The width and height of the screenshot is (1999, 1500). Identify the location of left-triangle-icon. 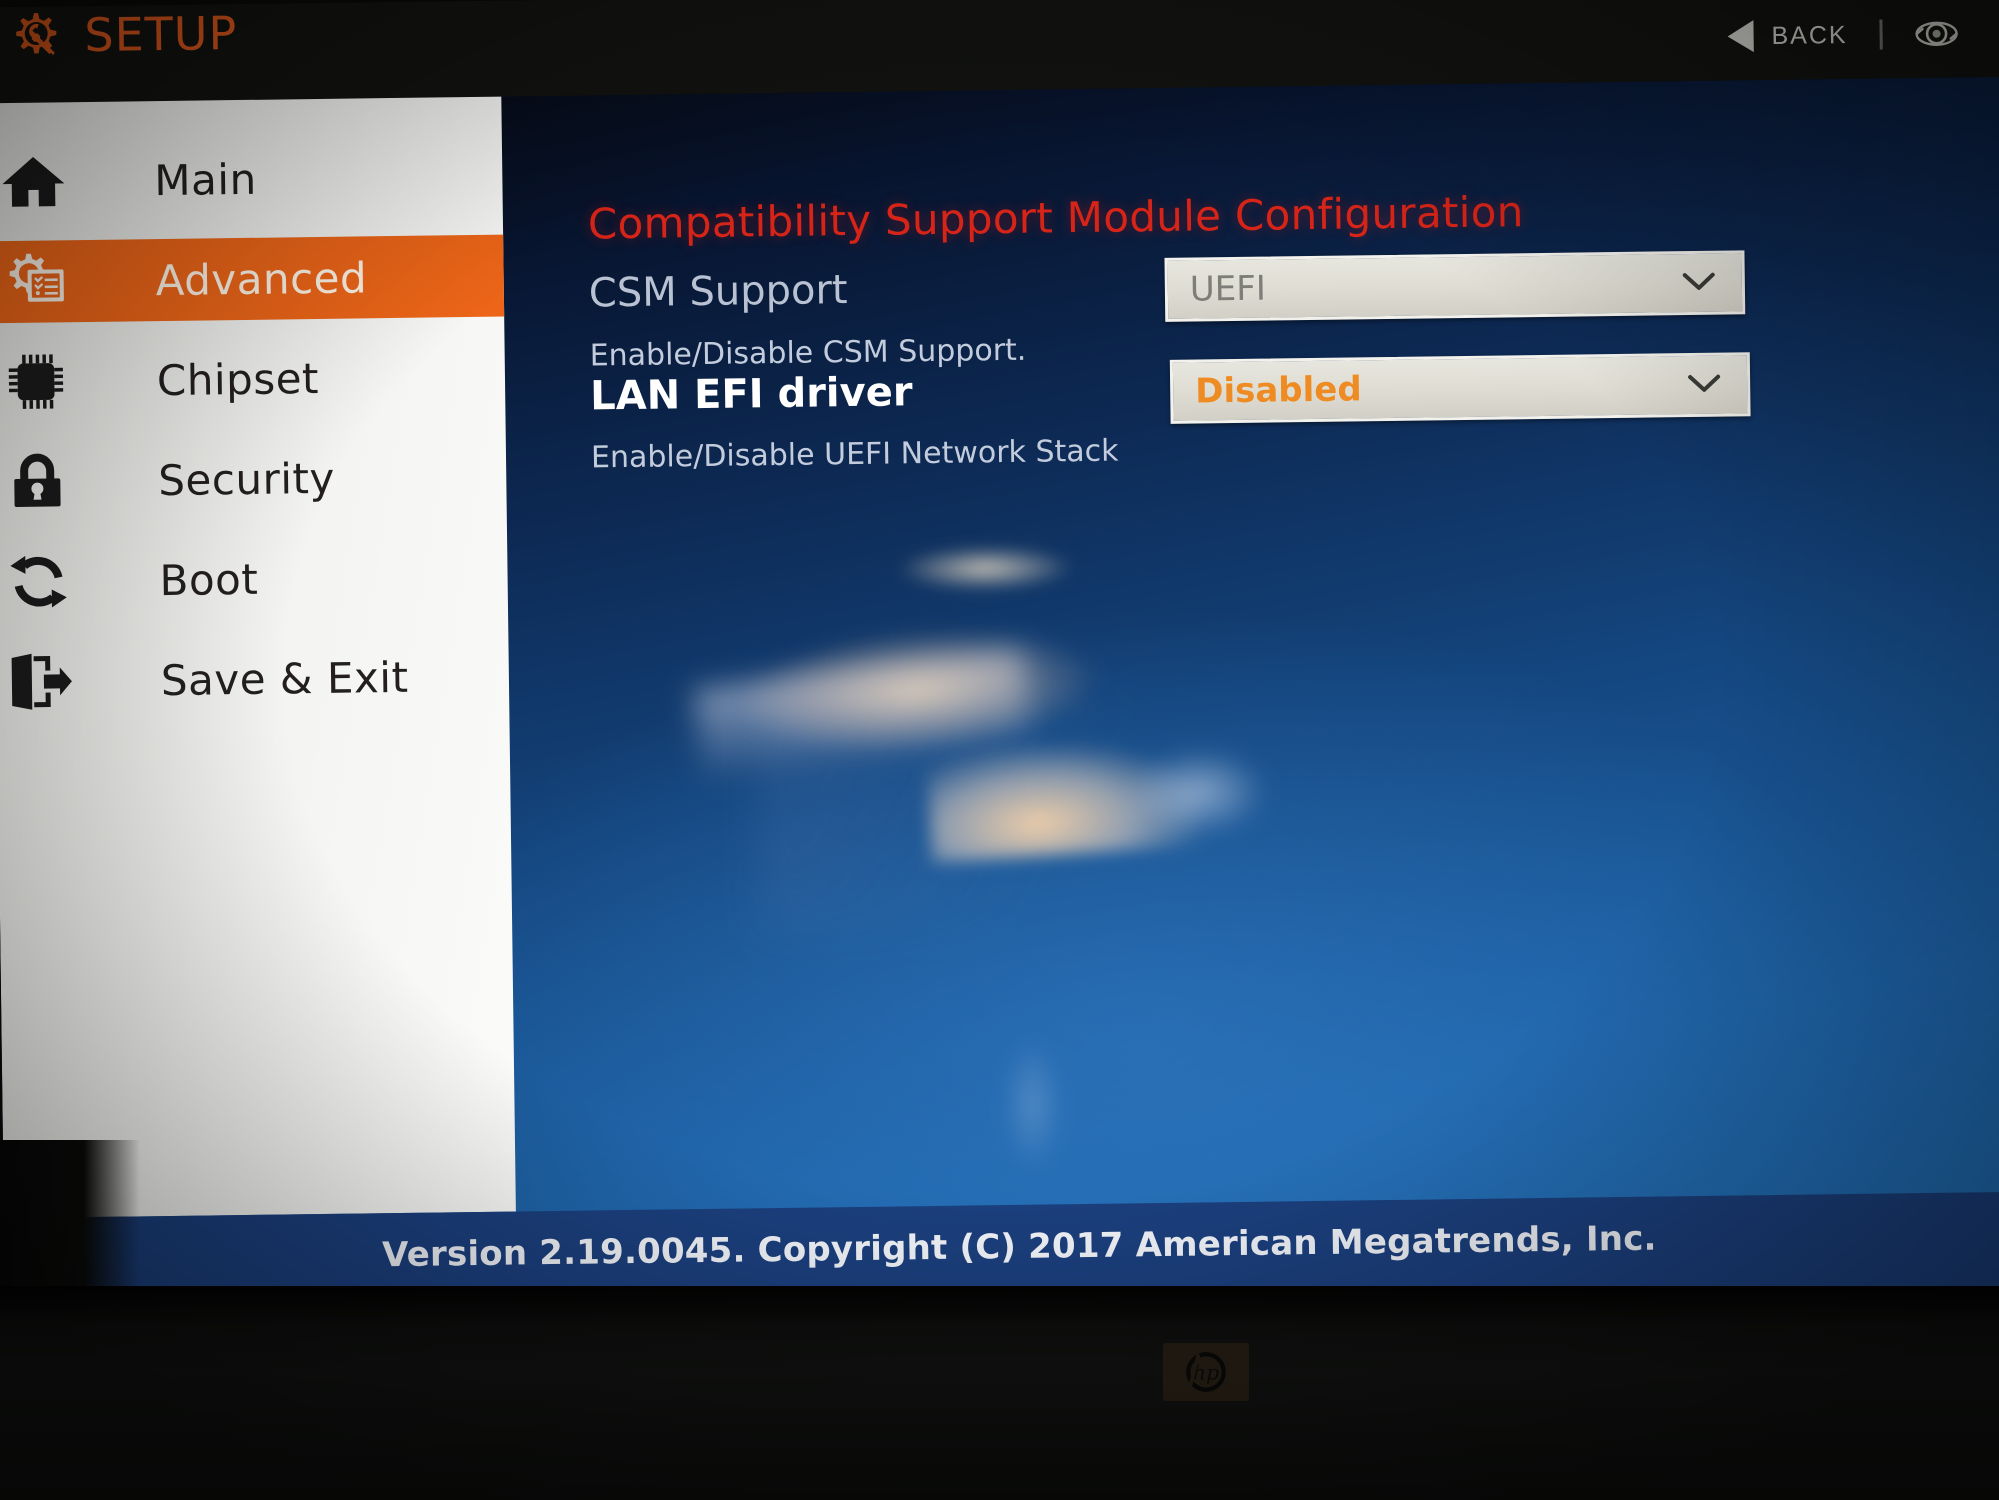
(1740, 36).